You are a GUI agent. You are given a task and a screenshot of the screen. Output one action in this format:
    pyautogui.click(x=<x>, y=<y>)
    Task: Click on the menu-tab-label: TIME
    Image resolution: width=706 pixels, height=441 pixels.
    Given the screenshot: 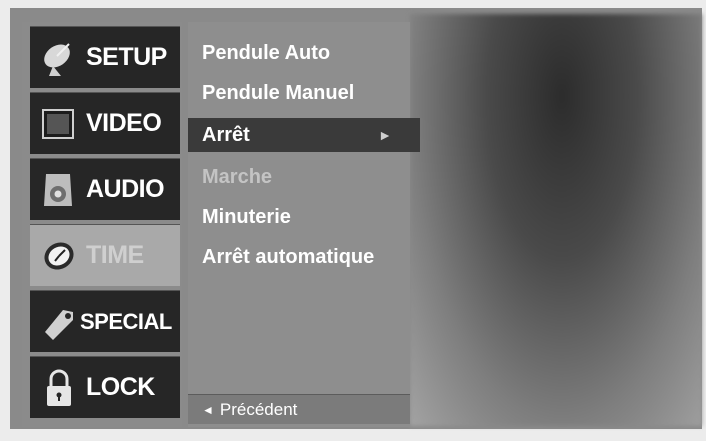 What is the action you would take?
    pyautogui.click(x=115, y=255)
    